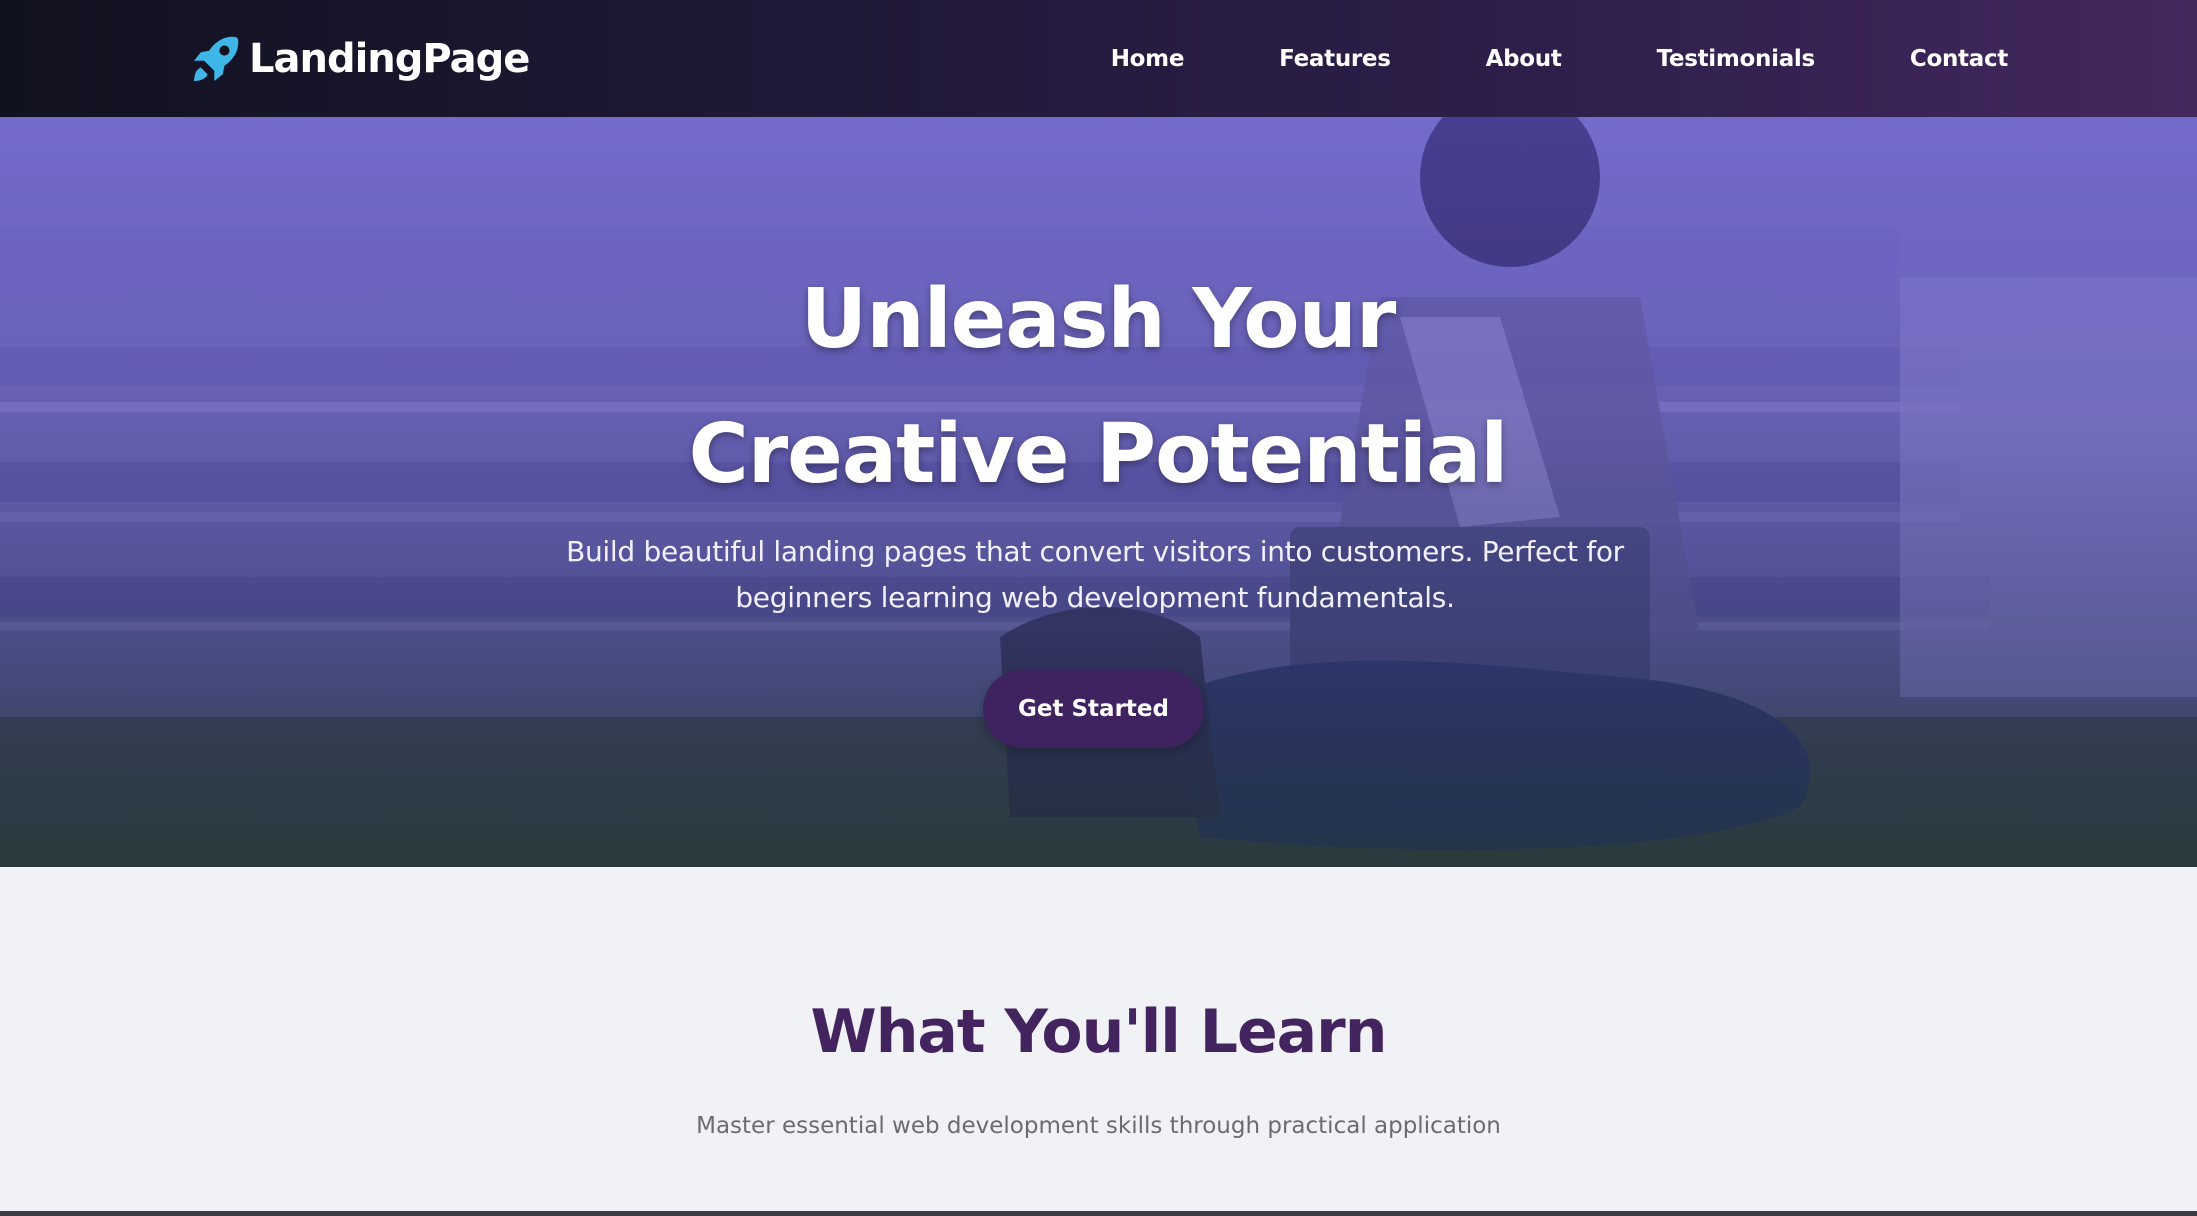 The image size is (2197, 1216). I want to click on nav-link-features: Features, so click(1335, 59).